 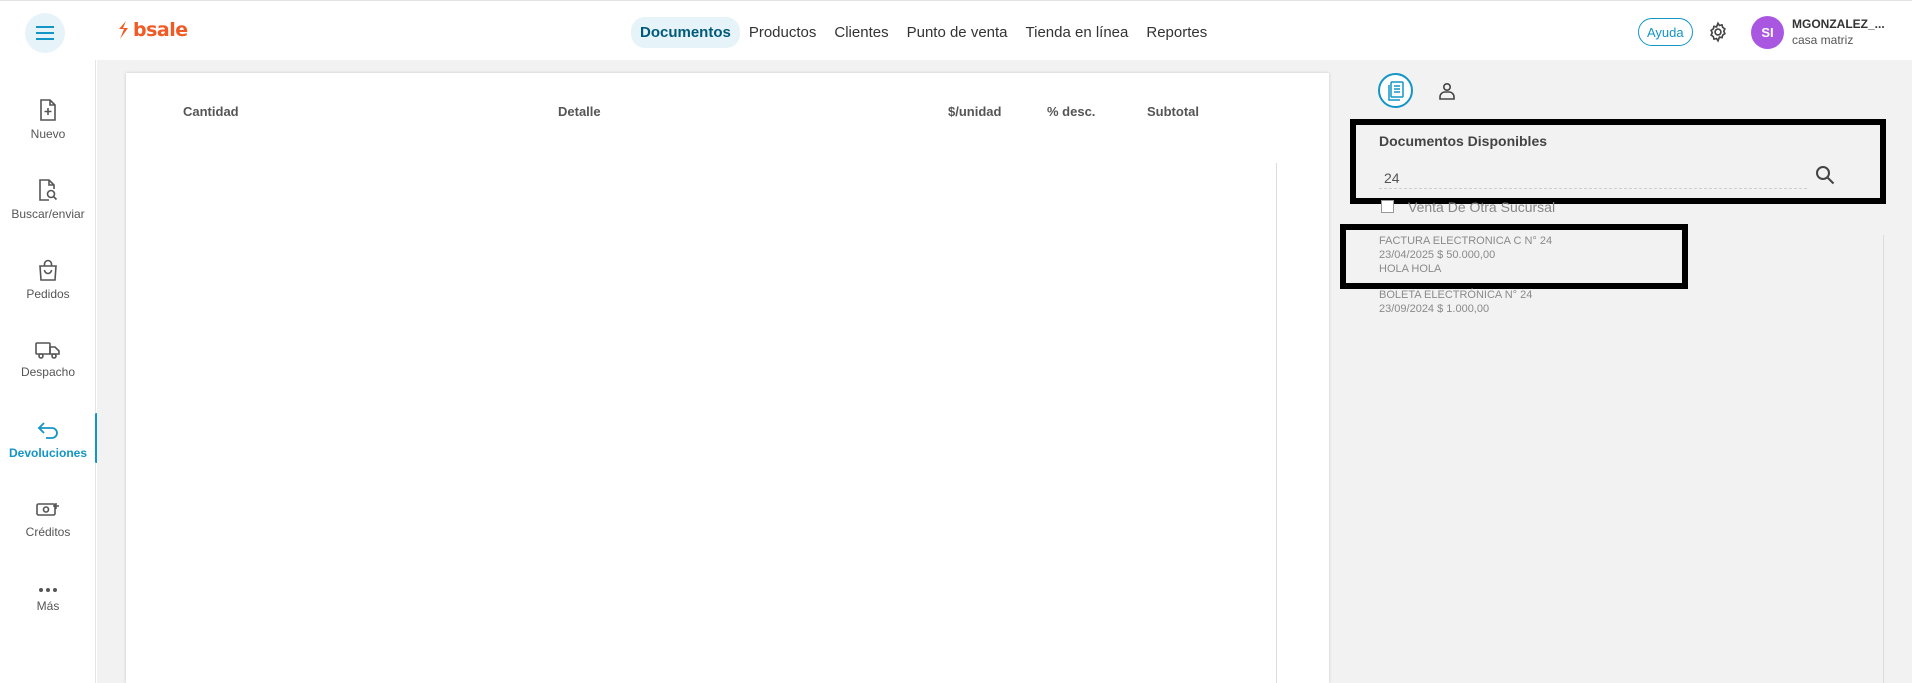 I want to click on hamburger-icon, so click(x=45, y=33).